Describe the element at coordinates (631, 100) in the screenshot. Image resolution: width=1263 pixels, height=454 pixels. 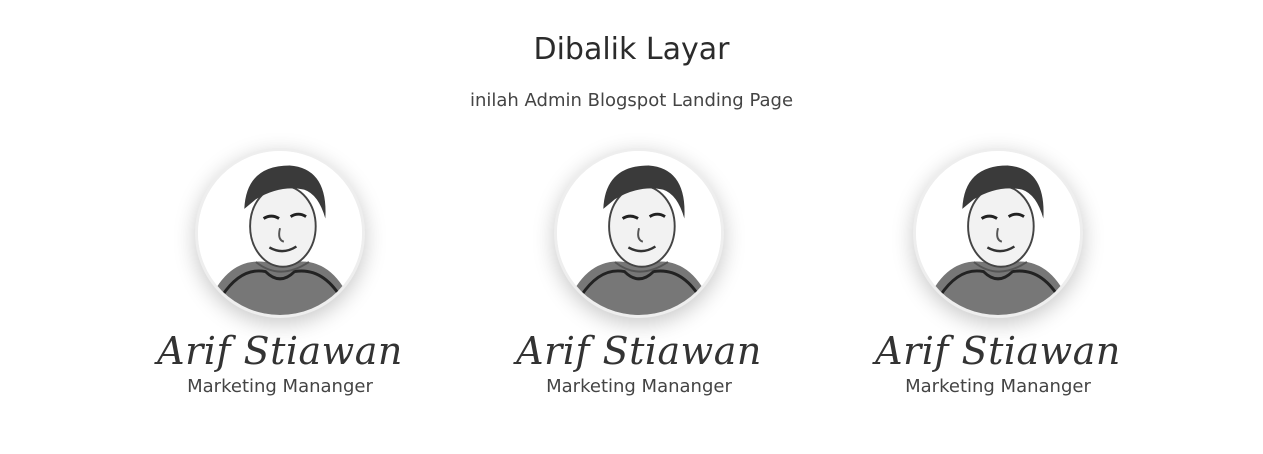
I see `section-subtitle: inilah Admin Blogspot Landing Page` at that location.